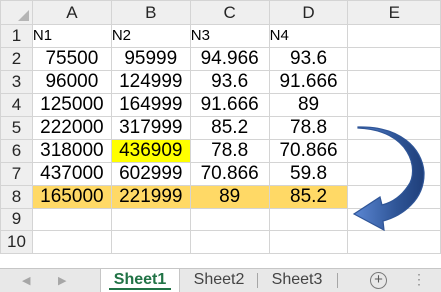 This screenshot has width=441, height=292. I want to click on data-cell: 164999, so click(150, 104).